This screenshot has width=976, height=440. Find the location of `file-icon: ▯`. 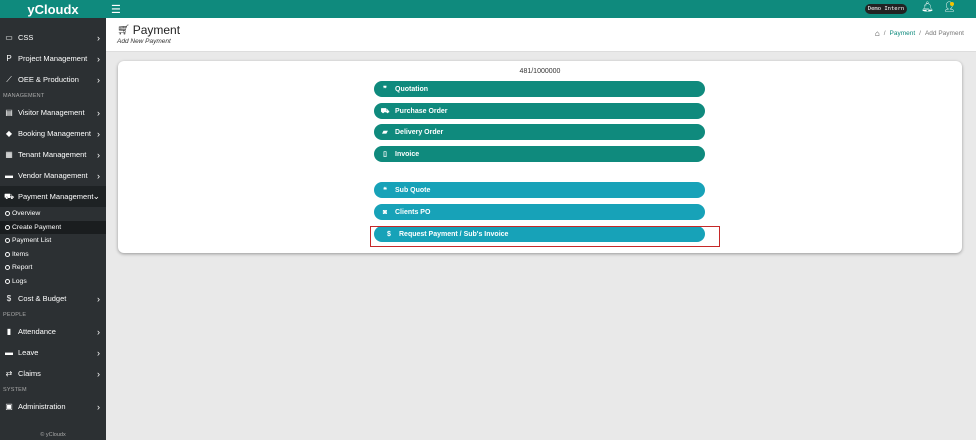

file-icon: ▯ is located at coordinates (385, 154).